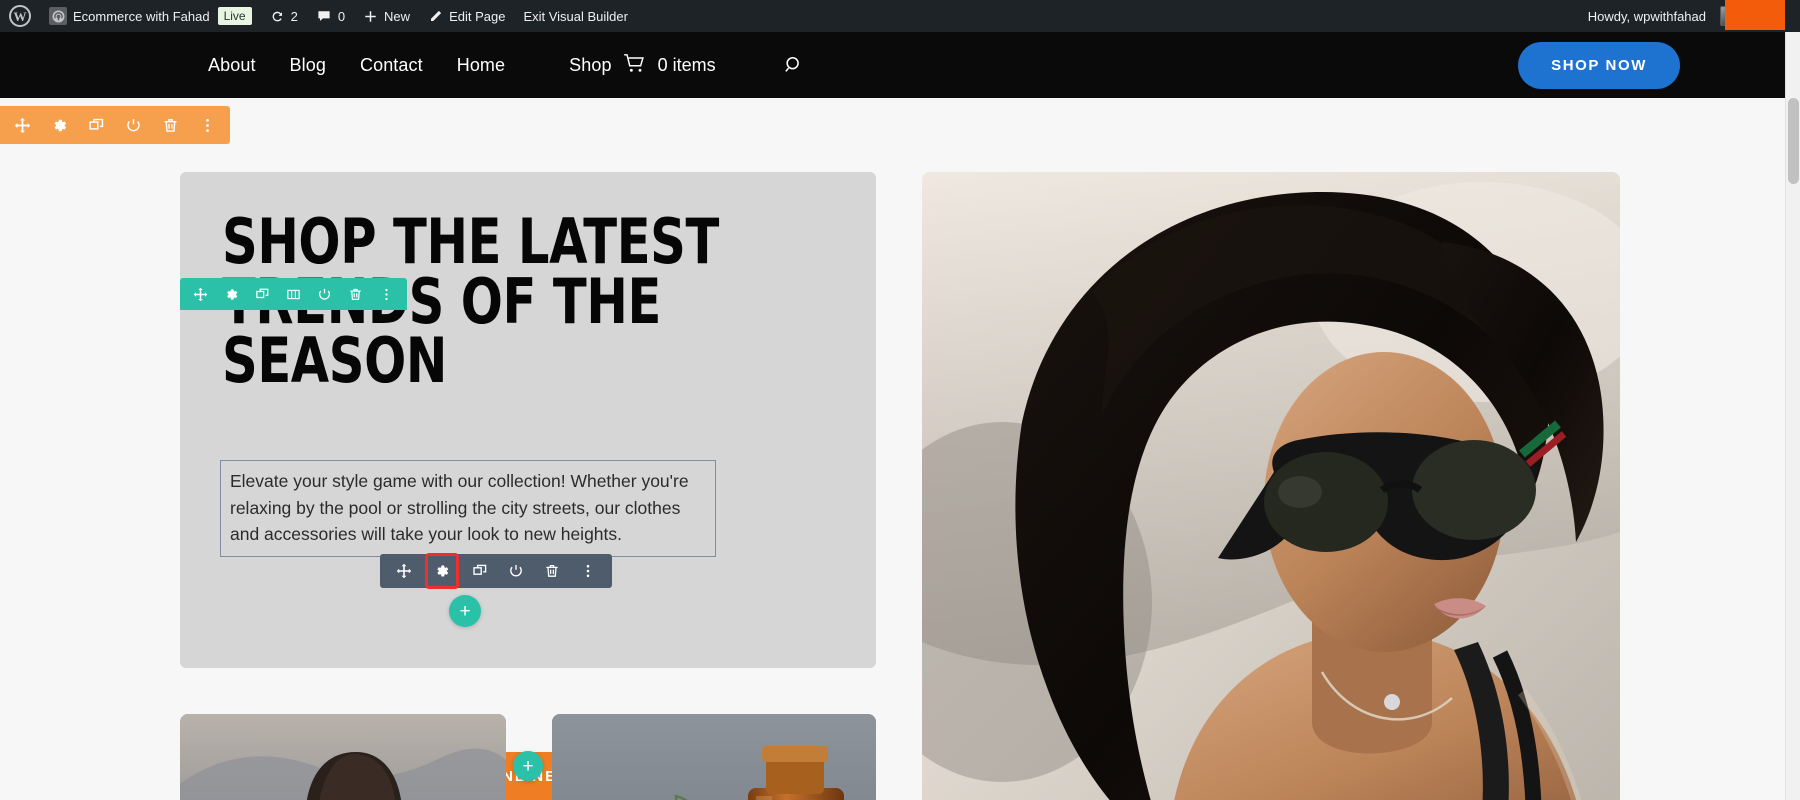 This screenshot has width=1800, height=800. Describe the element at coordinates (528, 766) in the screenshot. I see `add-row-button: +` at that location.